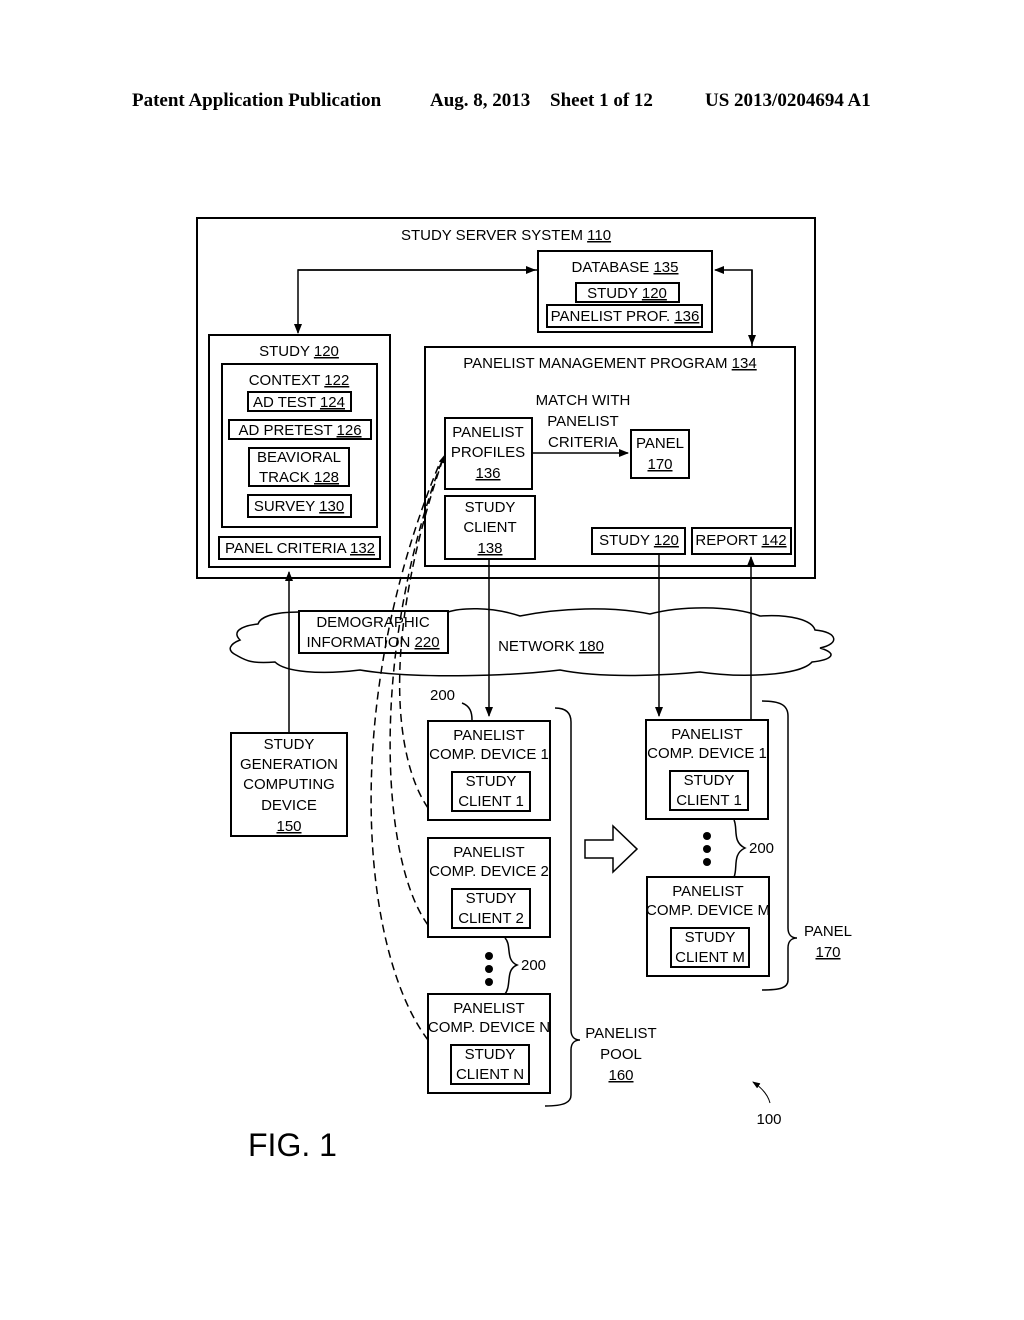 Image resolution: width=1024 pixels, height=1320 pixels. What do you see at coordinates (707, 849) in the screenshot?
I see `panel-ellipsis` at bounding box center [707, 849].